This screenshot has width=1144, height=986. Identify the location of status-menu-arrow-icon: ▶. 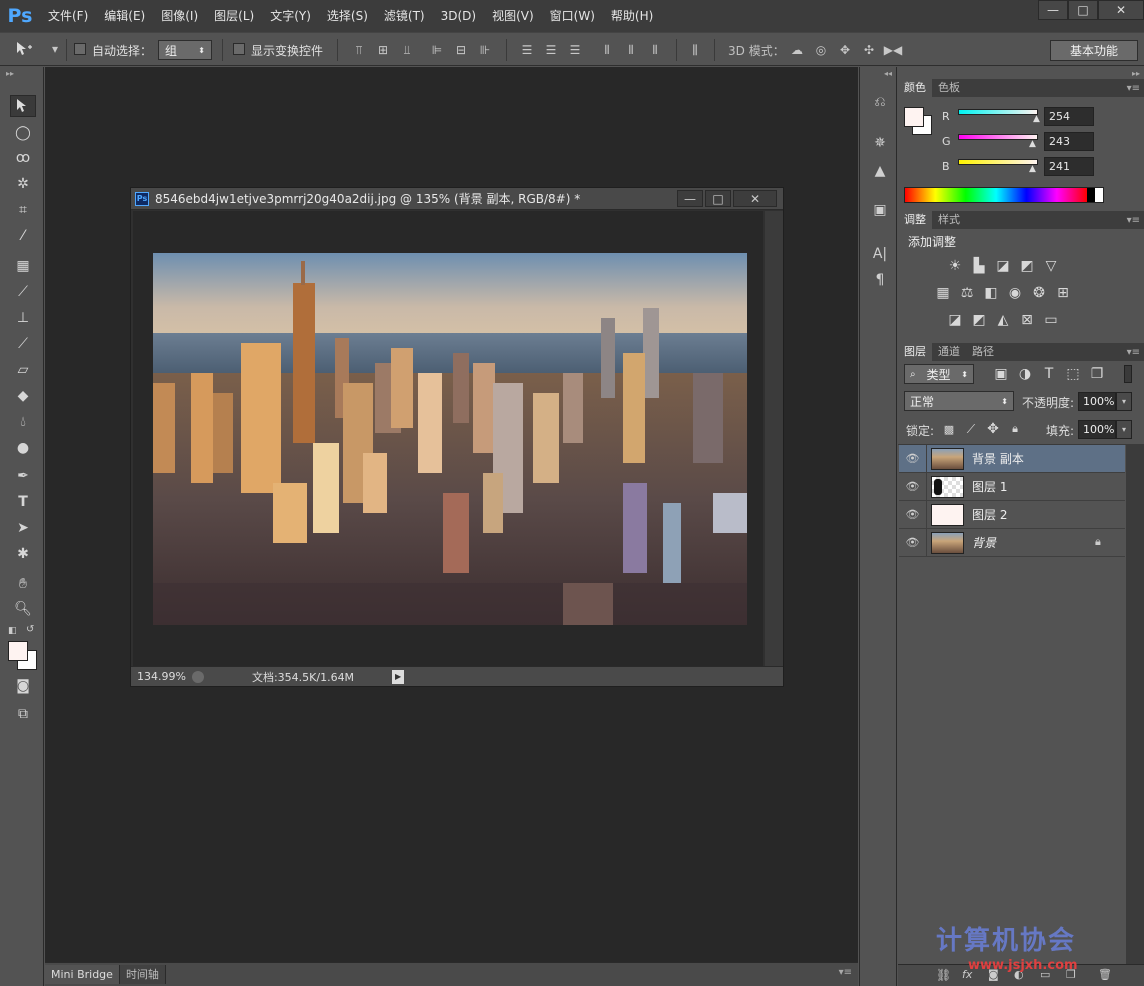
(398, 676).